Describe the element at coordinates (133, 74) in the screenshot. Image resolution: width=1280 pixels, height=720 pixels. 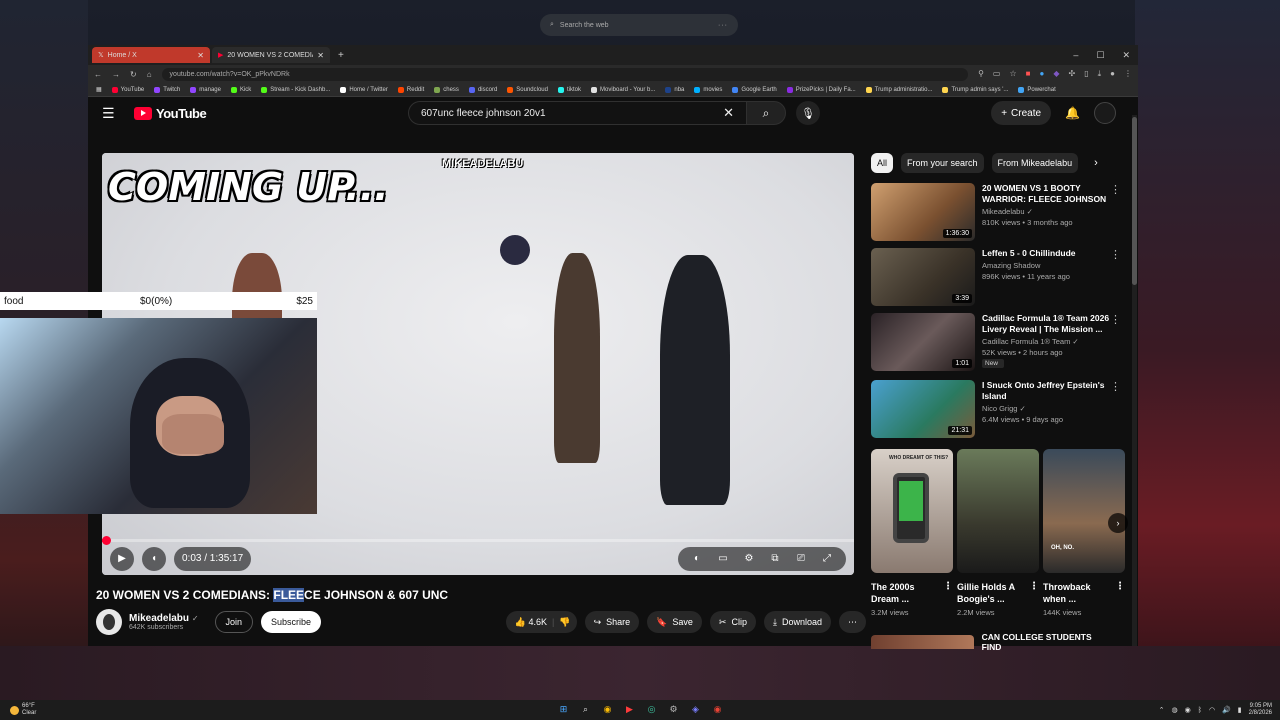
I see `reload-icon: ↻` at that location.